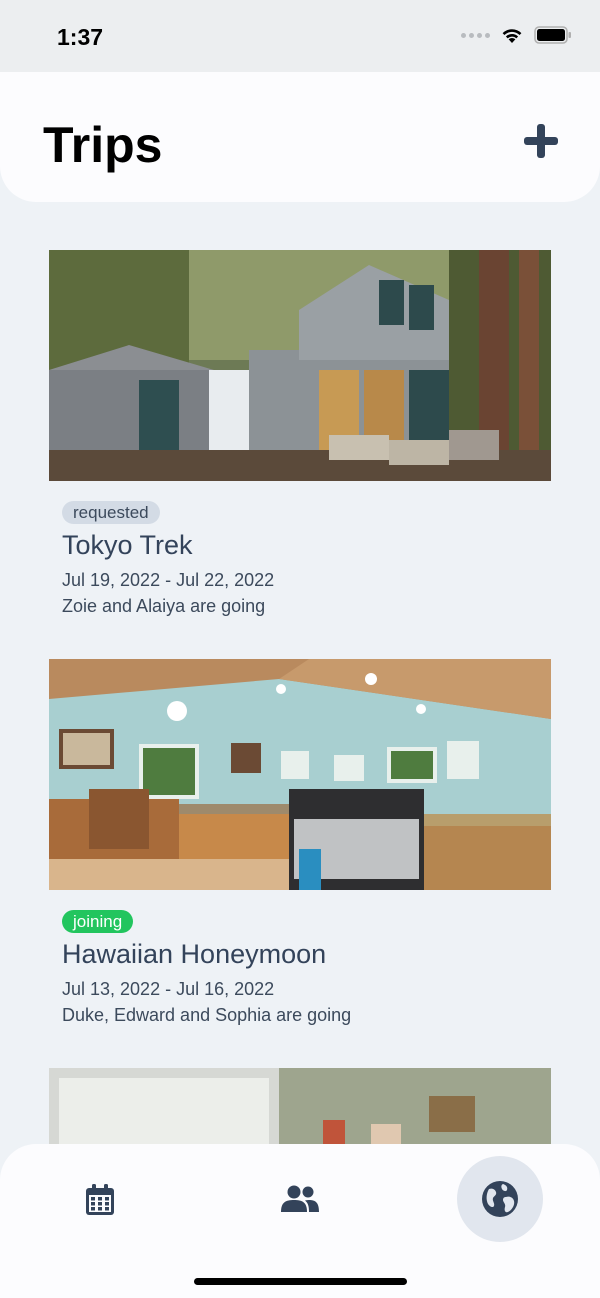  I want to click on calendar-icon, so click(100, 1199).